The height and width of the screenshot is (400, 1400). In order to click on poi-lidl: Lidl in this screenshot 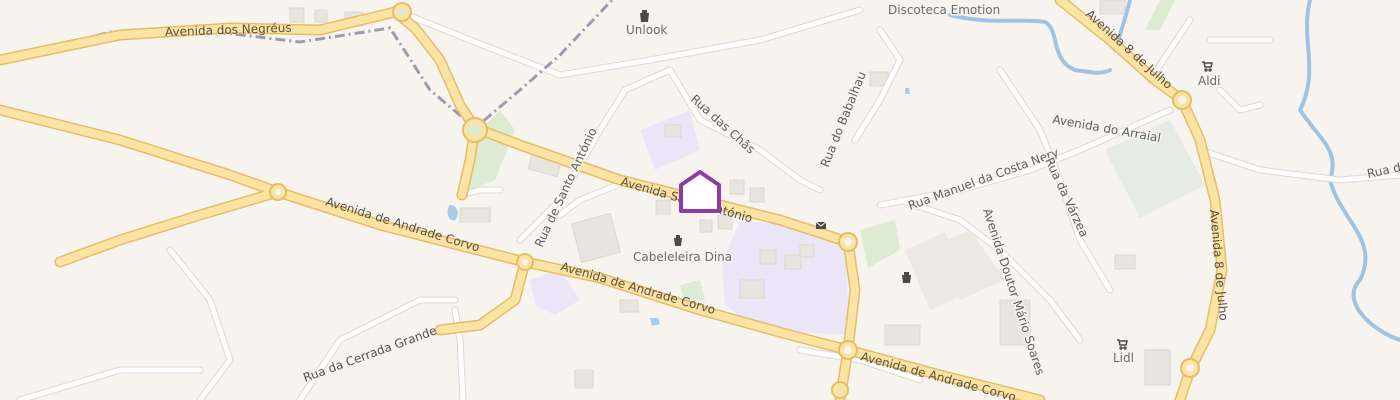, I will do `click(1123, 353)`.